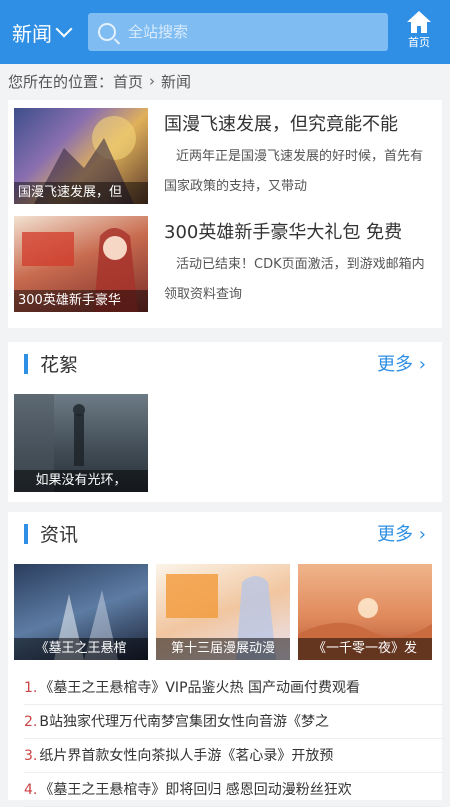 Image resolution: width=450 pixels, height=807 pixels. Describe the element at coordinates (281, 123) in the screenshot. I see `news-title: 国漫飞速发展，但究竟能不能` at that location.